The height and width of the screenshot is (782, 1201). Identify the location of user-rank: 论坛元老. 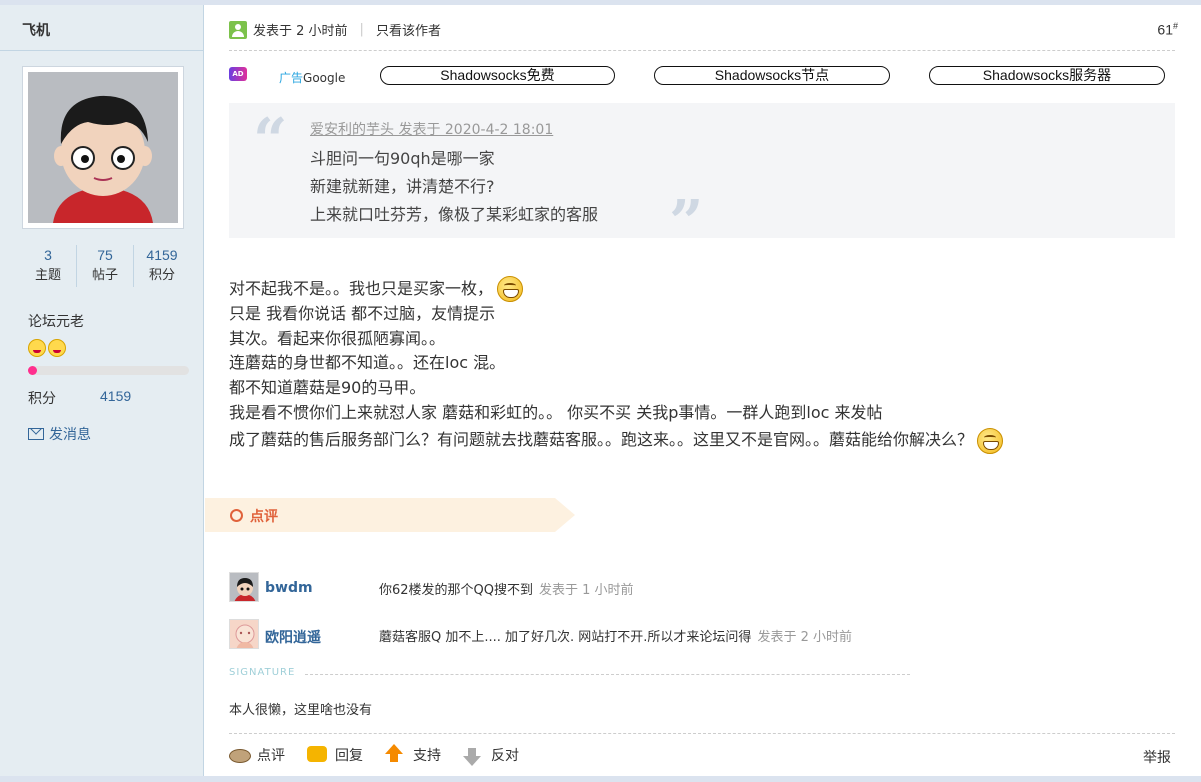
(56, 321).